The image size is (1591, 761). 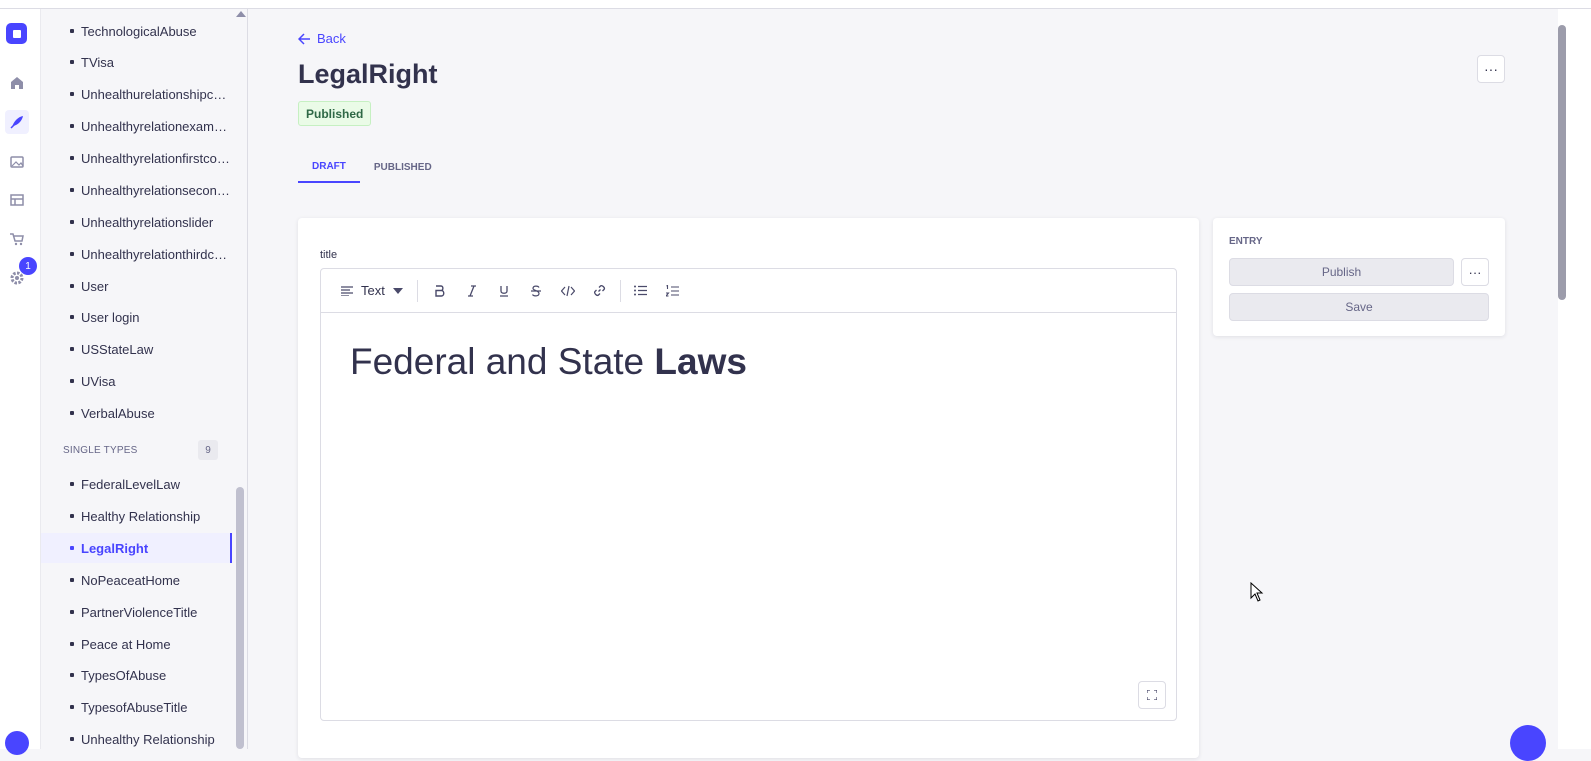 I want to click on sidebar-item-collection: Unhealthyrelationexample, so click(x=136, y=126).